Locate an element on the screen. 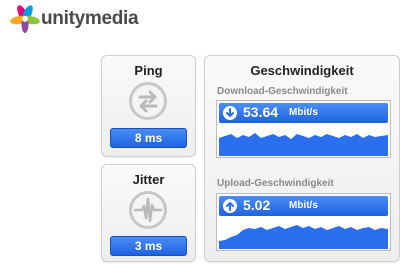 Image resolution: width=400 pixels, height=279 pixels. download-unit: Mbit/s is located at coordinates (303, 112).